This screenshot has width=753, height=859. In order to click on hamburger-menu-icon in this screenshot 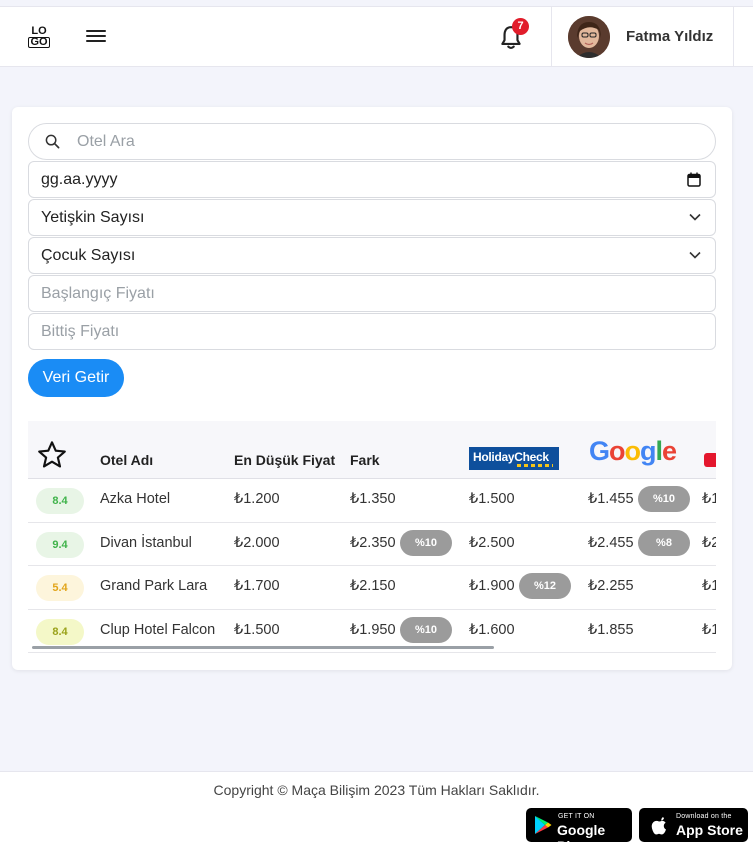, I will do `click(96, 36)`.